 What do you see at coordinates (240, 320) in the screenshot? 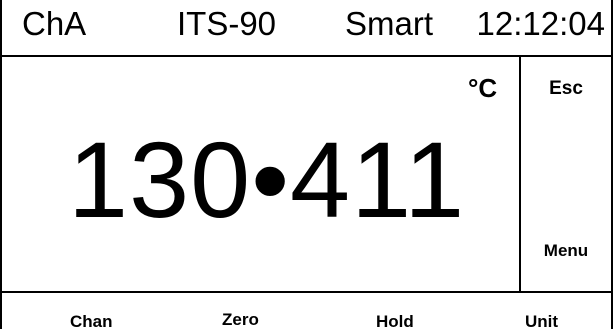
I see `zero-softkey: Zero` at bounding box center [240, 320].